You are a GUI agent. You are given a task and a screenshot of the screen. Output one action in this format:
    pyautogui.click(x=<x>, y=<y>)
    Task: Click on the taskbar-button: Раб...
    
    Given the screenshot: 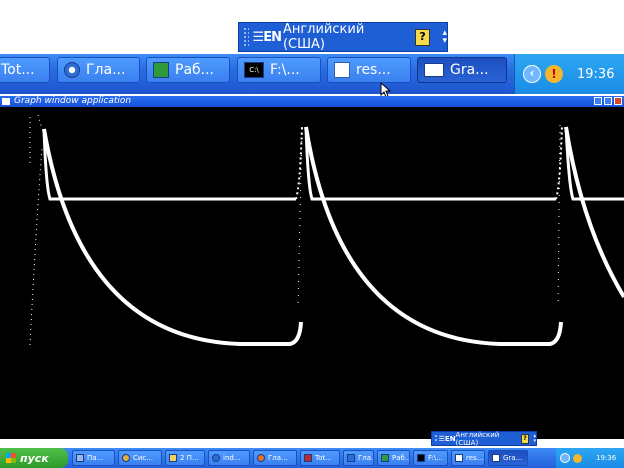 What is the action you would take?
    pyautogui.click(x=393, y=458)
    